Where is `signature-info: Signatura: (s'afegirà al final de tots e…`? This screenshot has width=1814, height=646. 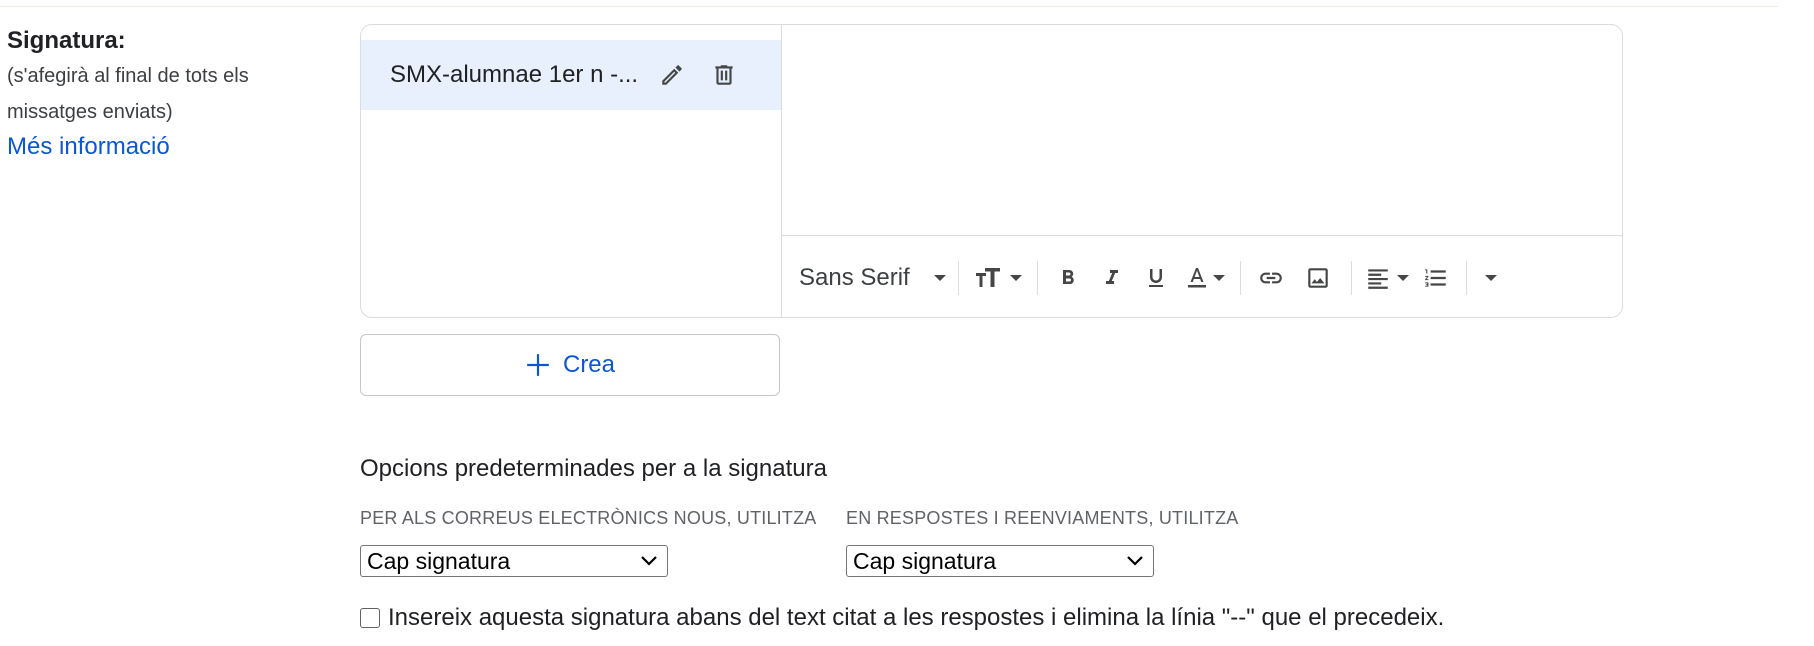
signature-info: Signatura: (s'afegirà al final de tots e… is located at coordinates (167, 95).